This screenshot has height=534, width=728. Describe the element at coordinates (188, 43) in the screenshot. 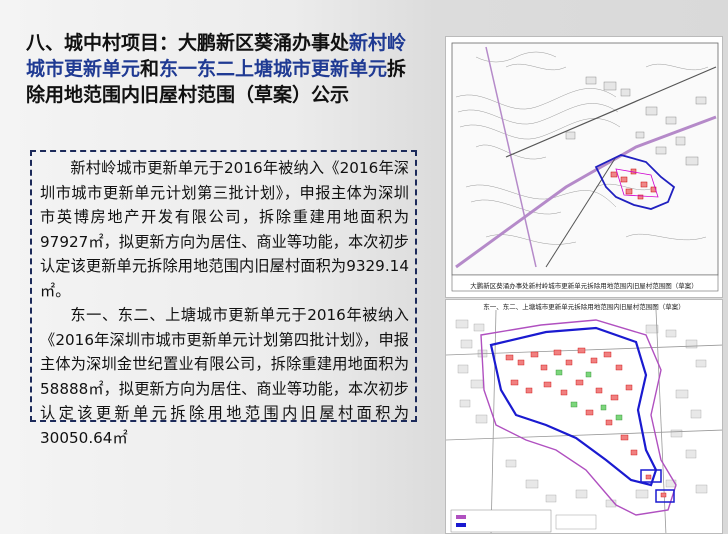

I see `title-part1: 八、城中村项目：大鹏新区葵涌办事处` at that location.